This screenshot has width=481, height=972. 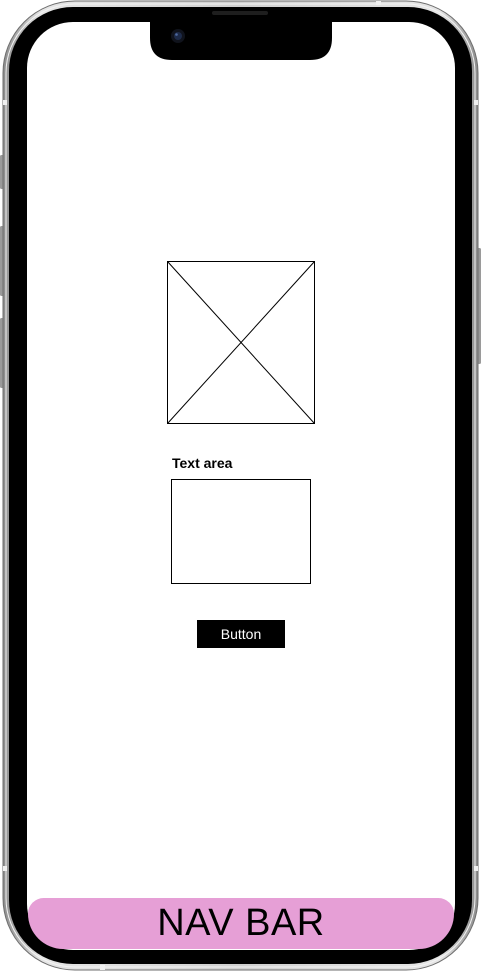 What do you see at coordinates (241, 531) in the screenshot?
I see `text-area-input` at bounding box center [241, 531].